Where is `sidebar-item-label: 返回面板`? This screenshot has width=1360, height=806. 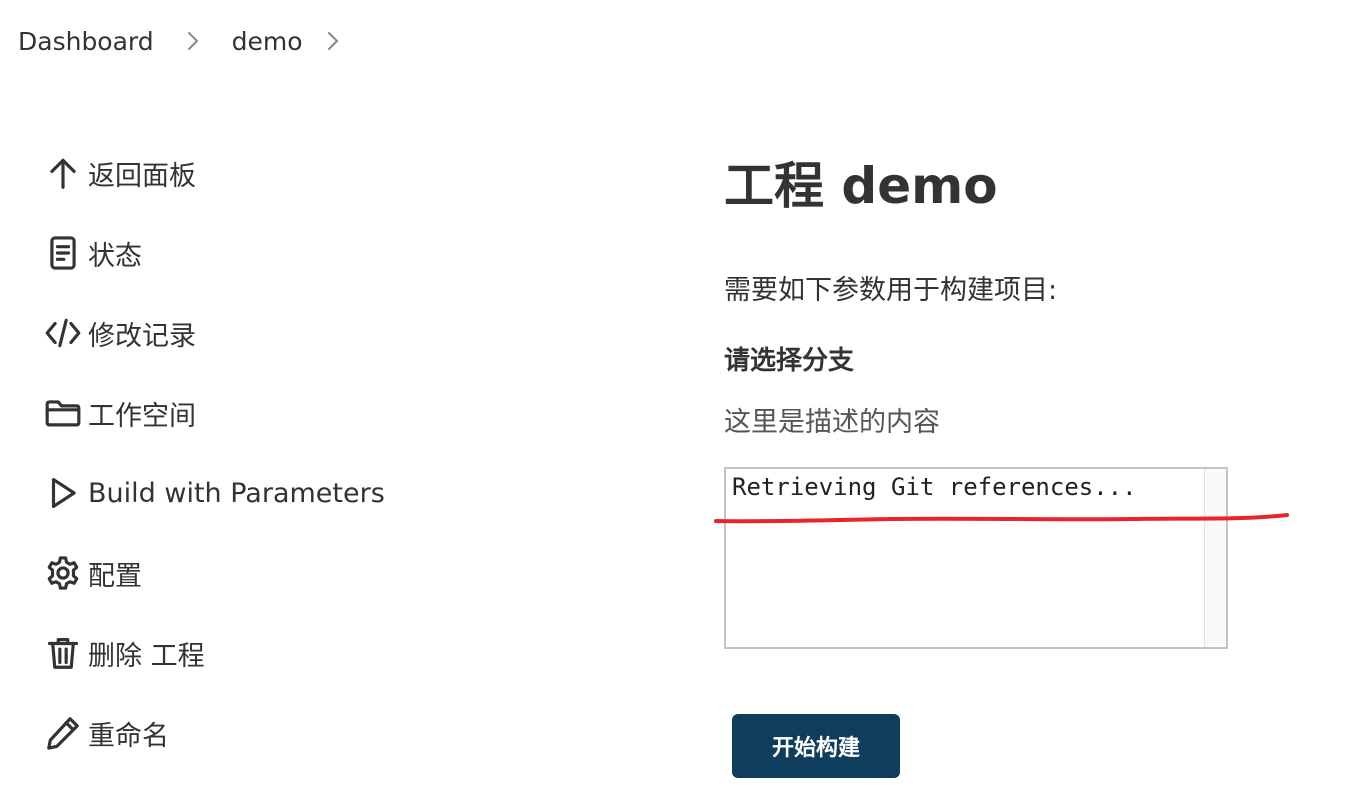
sidebar-item-label: 返回面板 is located at coordinates (142, 176).